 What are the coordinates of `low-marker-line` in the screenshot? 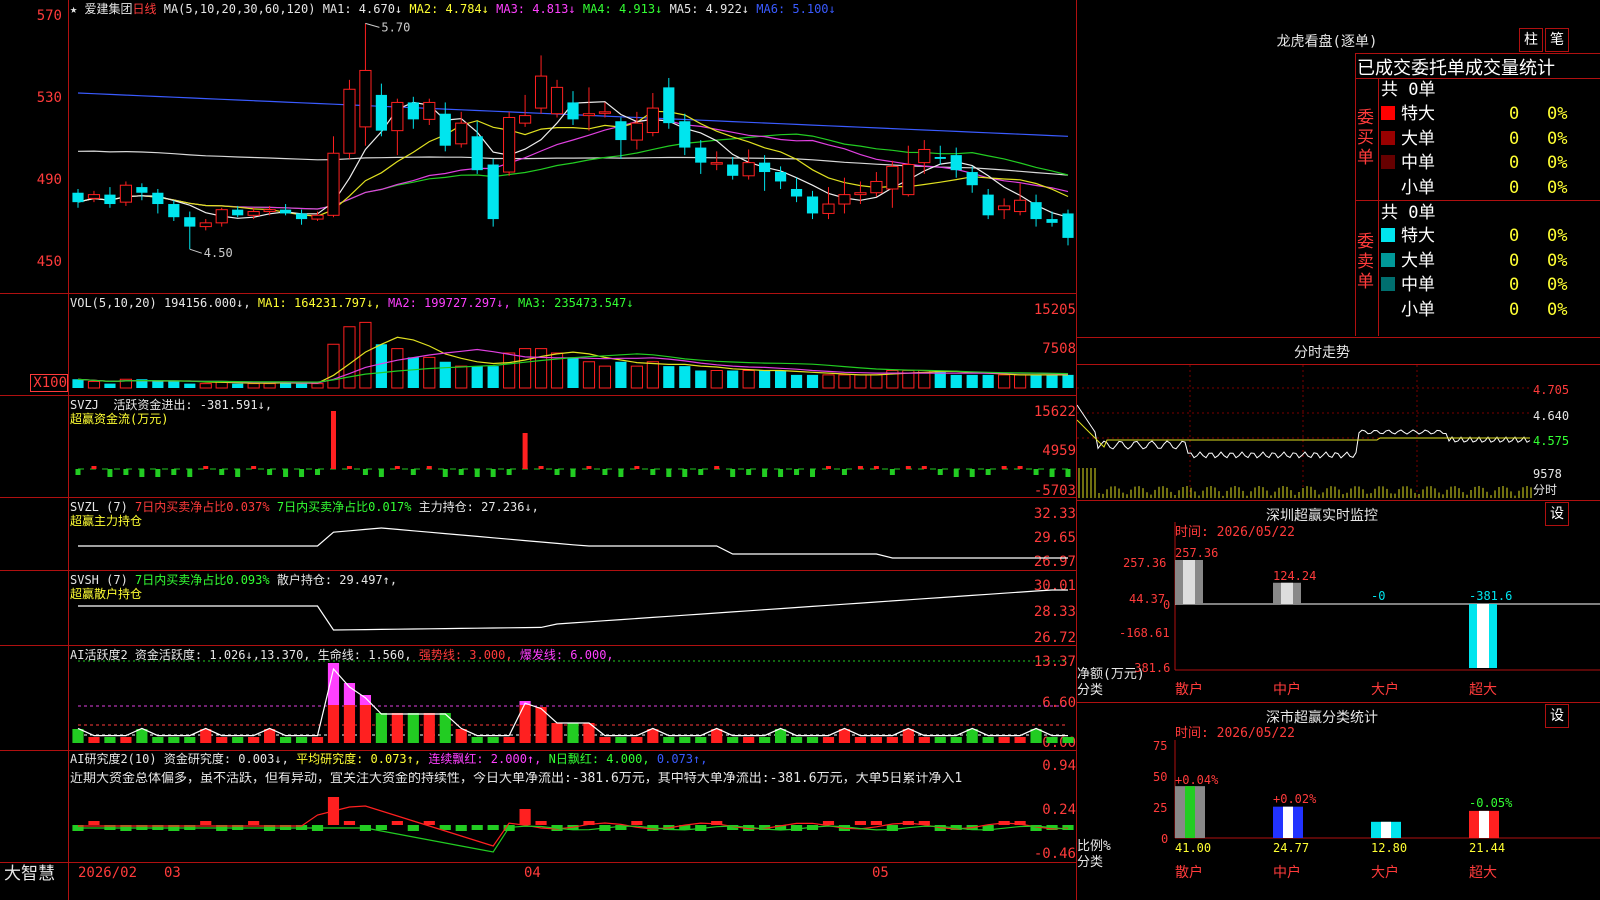 It's located at (195, 251).